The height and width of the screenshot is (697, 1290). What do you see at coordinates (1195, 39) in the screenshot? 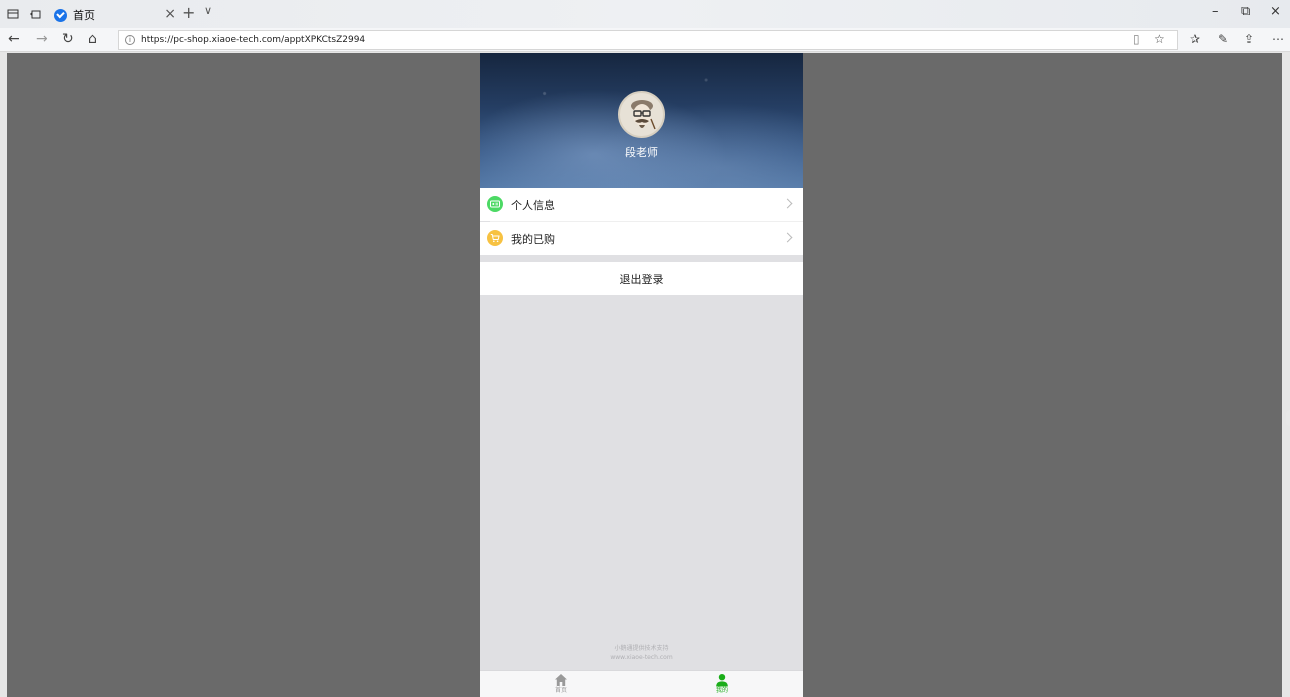
I see `favorites-list-icon: ✰` at bounding box center [1195, 39].